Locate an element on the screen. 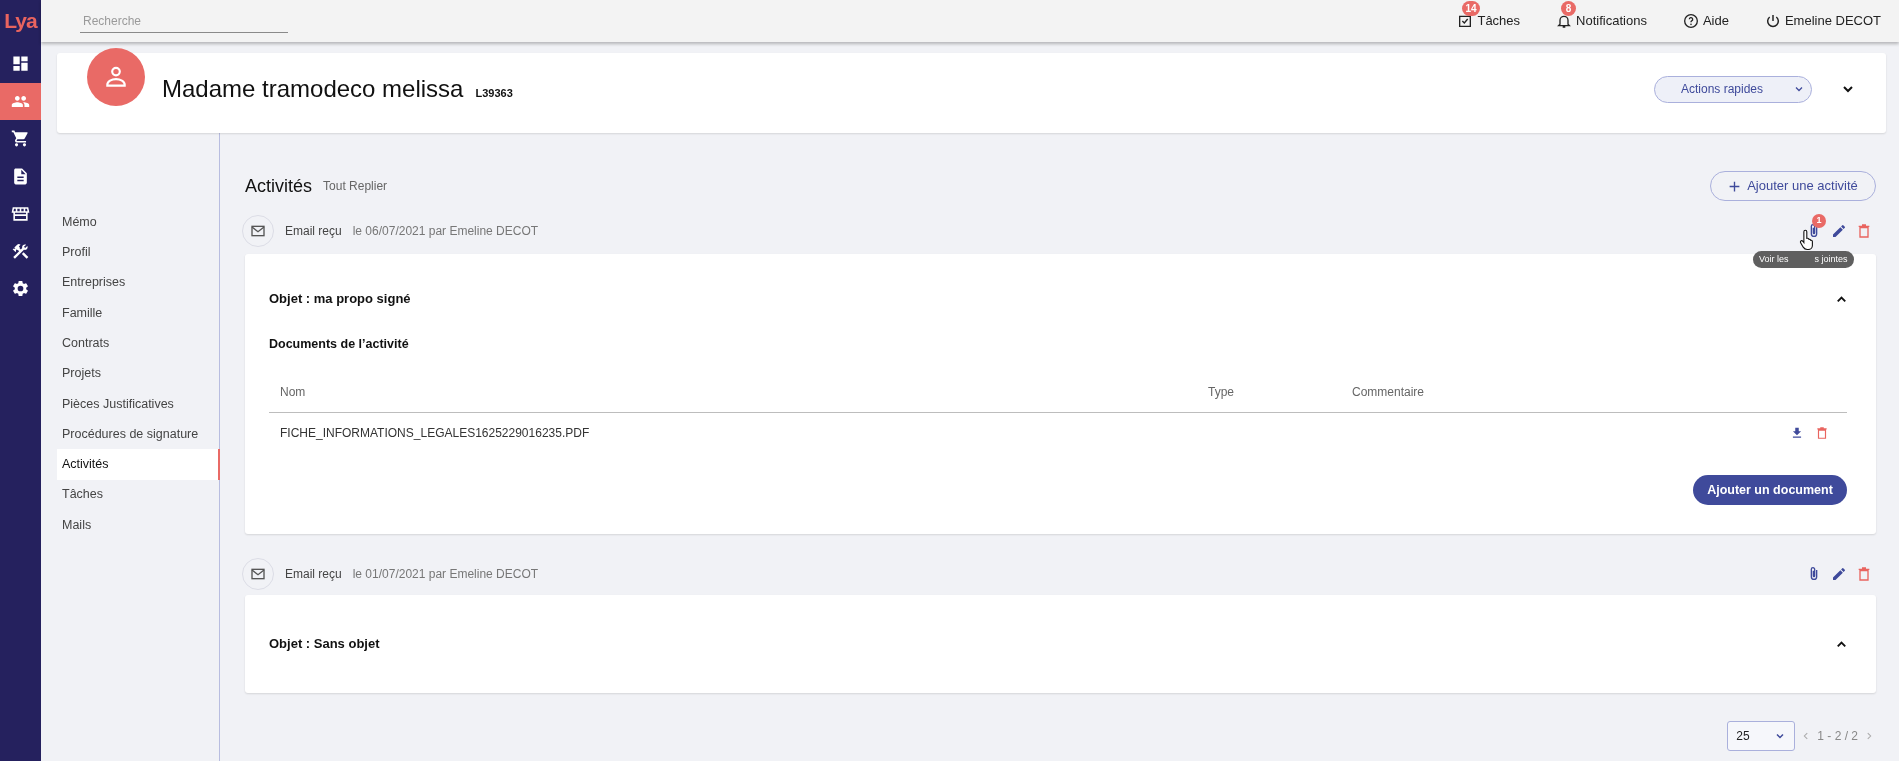 Image resolution: width=1899 pixels, height=761 pixels. subnav-item: Activités is located at coordinates (138, 464).